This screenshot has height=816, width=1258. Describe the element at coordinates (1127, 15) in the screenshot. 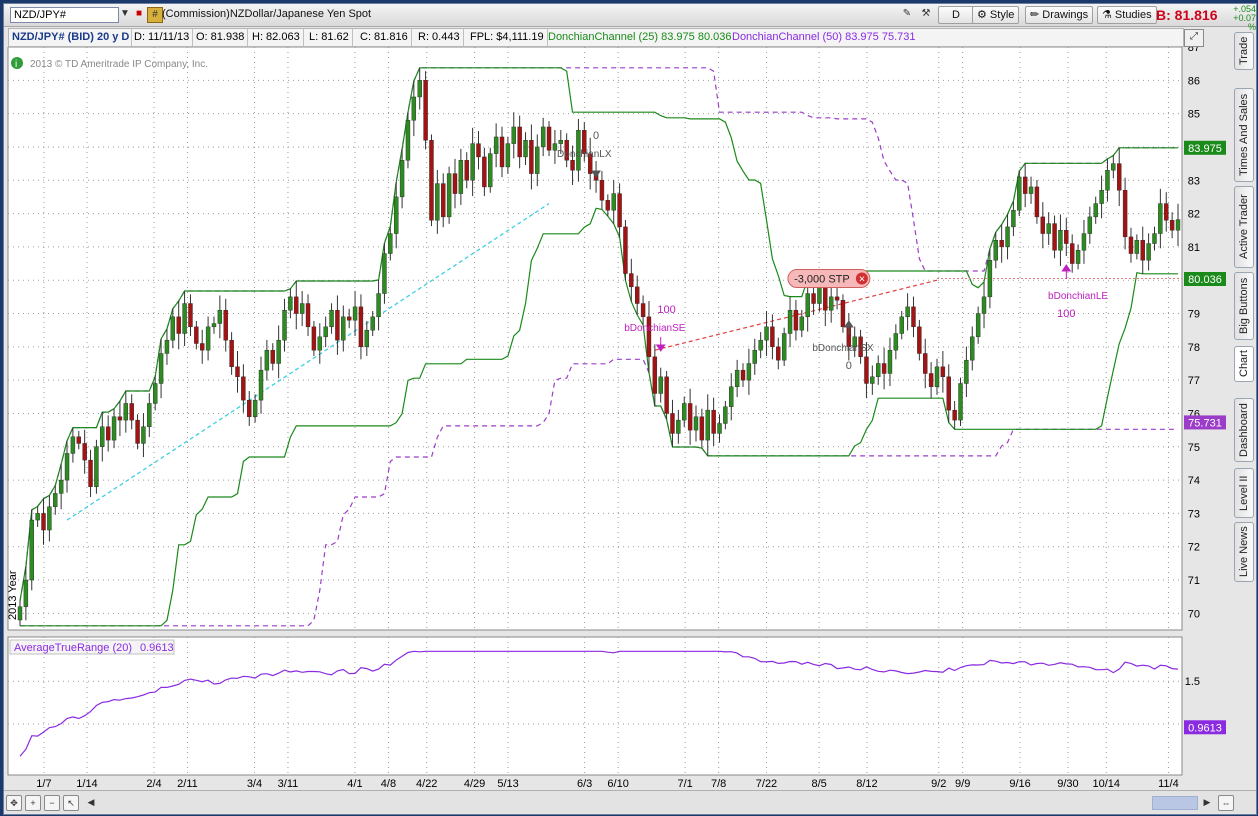

I see `studies-button: ⚗ Studies` at that location.